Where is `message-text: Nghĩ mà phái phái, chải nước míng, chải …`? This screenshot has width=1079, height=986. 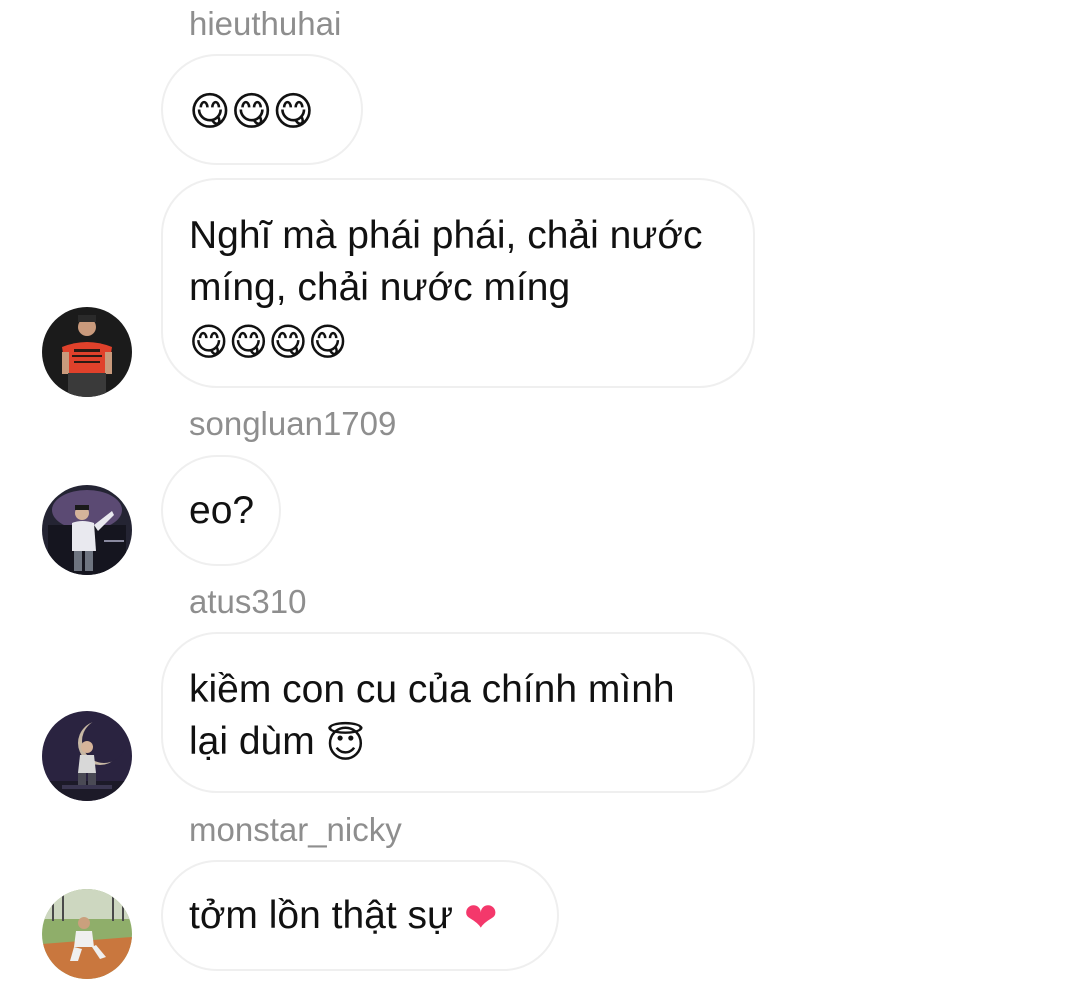 message-text: Nghĩ mà phái phái, chải nước míng, chải … is located at coordinates (446, 261).